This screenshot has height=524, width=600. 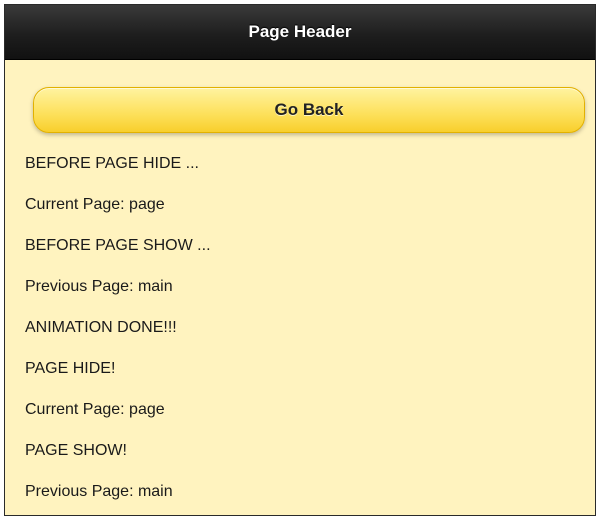 I want to click on page-title: Page Header, so click(x=300, y=31).